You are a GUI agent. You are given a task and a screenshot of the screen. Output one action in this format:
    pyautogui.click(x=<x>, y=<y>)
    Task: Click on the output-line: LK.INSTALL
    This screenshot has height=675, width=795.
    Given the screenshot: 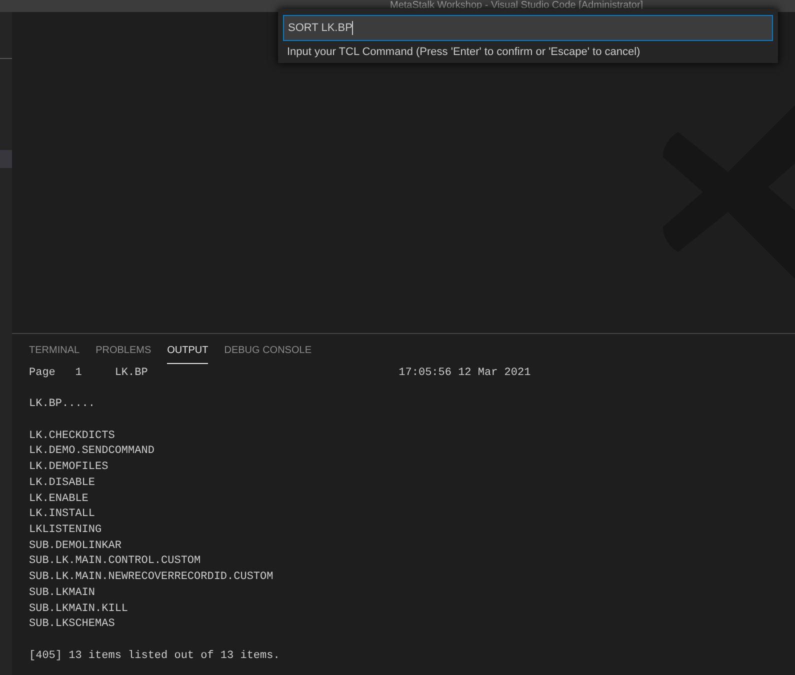 What is the action you would take?
    pyautogui.click(x=62, y=514)
    